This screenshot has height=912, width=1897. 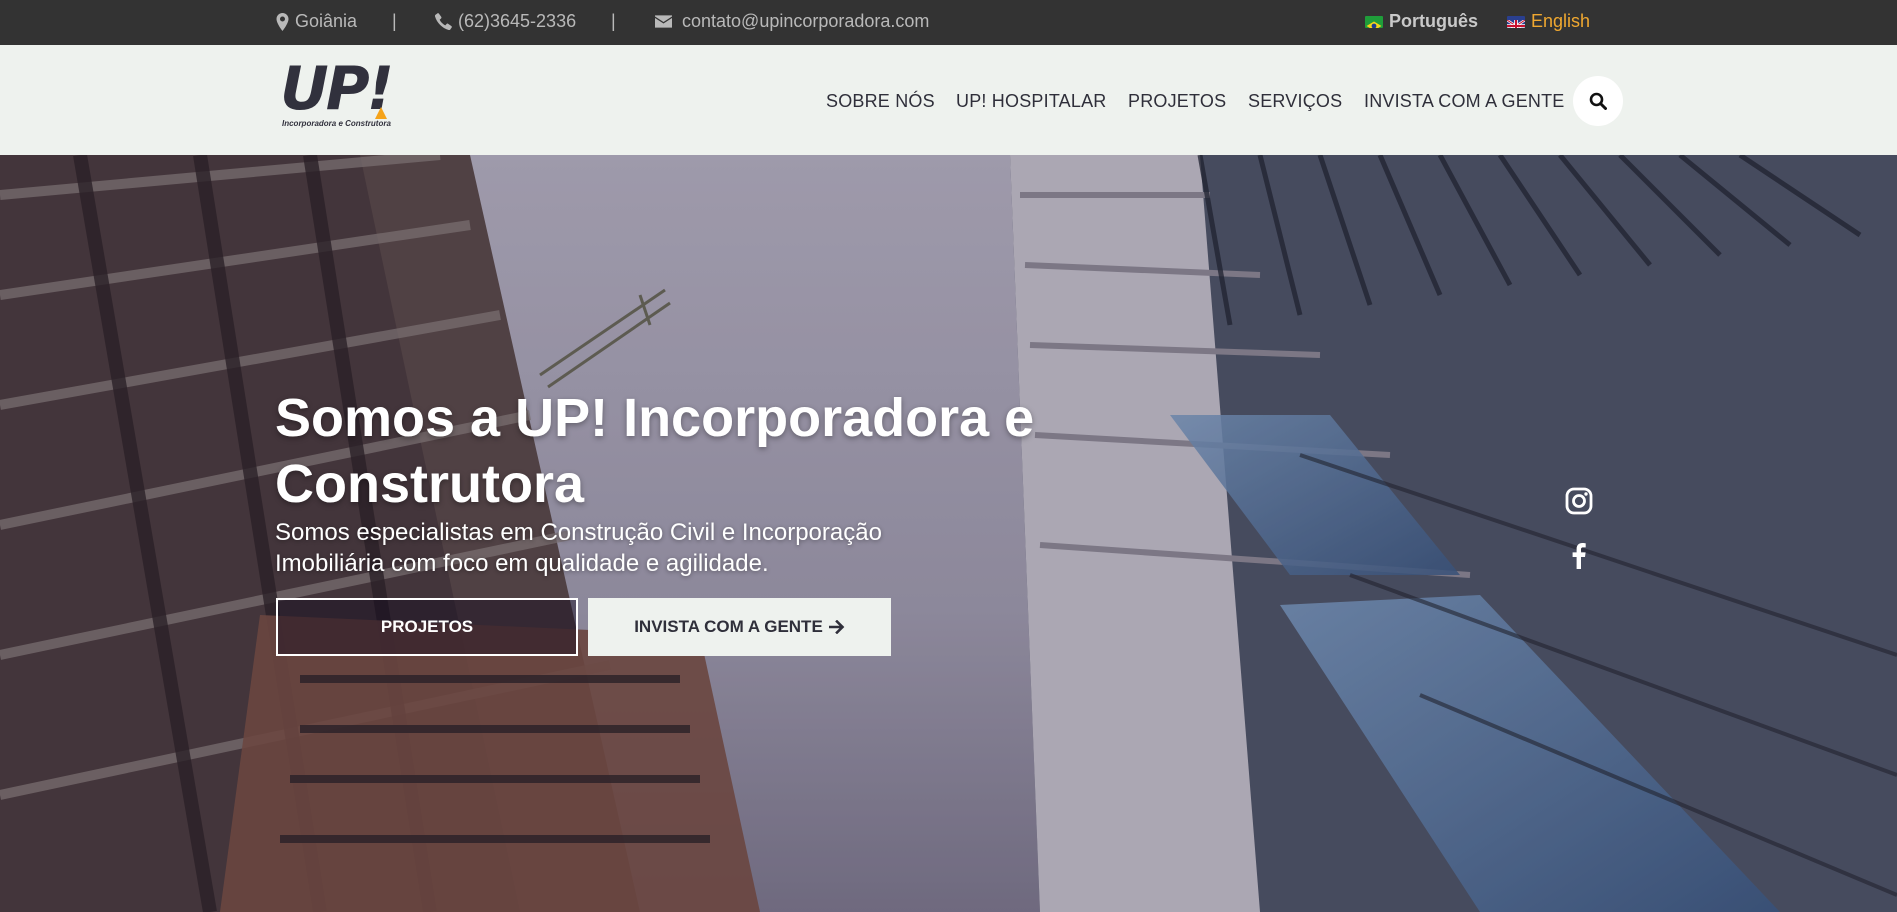 I want to click on logo: UP! Incorporadora e Construtora, so click(x=340, y=97).